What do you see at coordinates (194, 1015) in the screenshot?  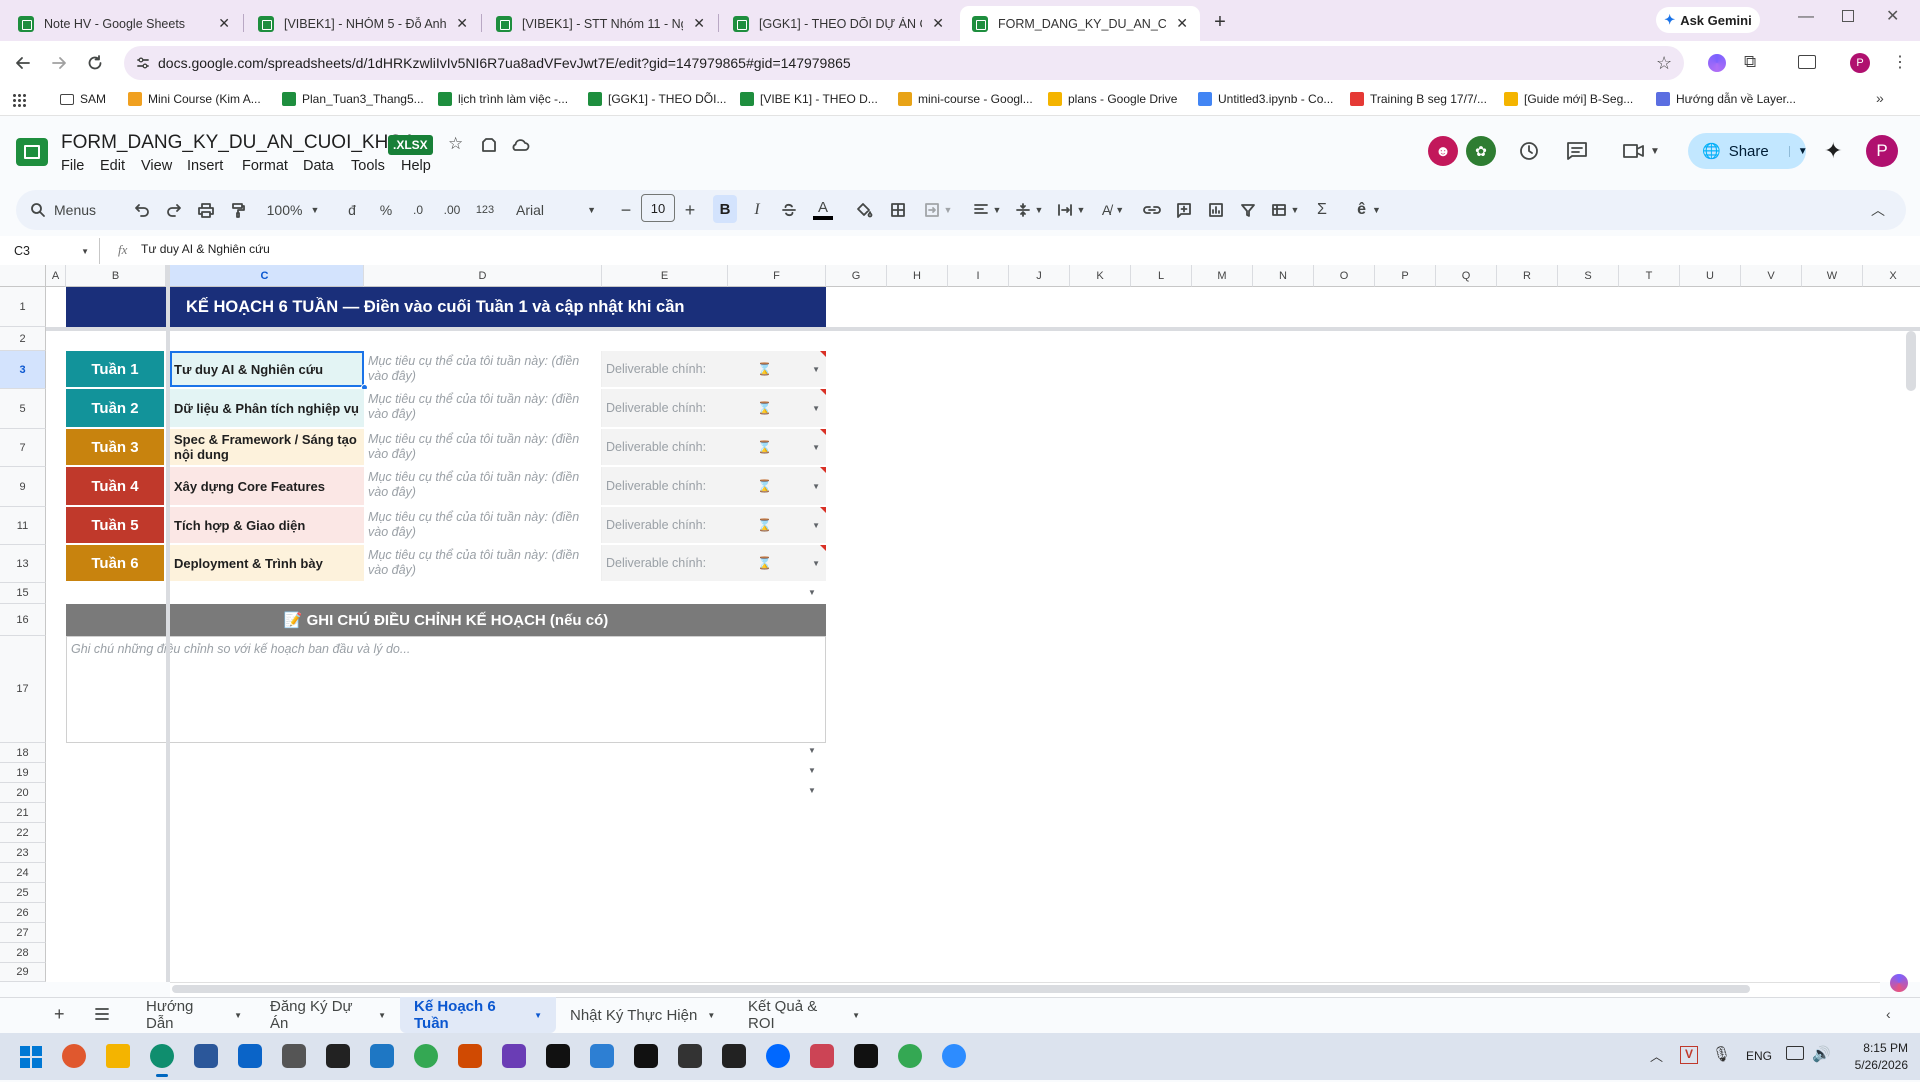 I see `sheet-tab: Hướng Dẫn ▼` at bounding box center [194, 1015].